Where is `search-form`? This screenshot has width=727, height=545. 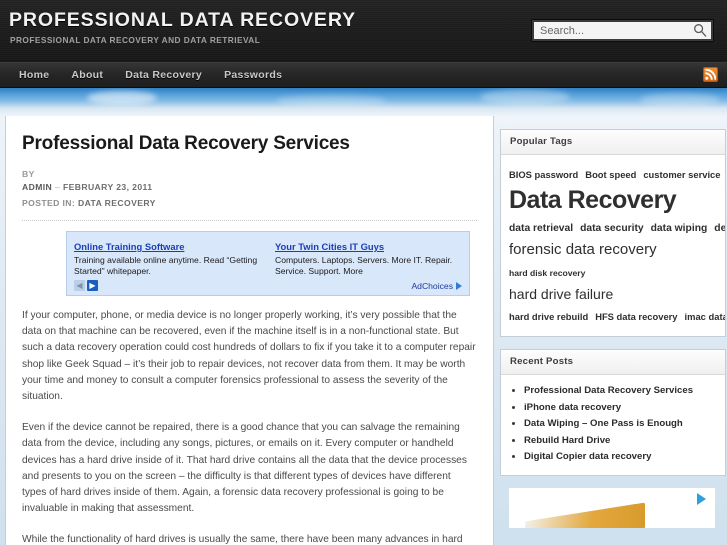
search-form is located at coordinates (622, 30).